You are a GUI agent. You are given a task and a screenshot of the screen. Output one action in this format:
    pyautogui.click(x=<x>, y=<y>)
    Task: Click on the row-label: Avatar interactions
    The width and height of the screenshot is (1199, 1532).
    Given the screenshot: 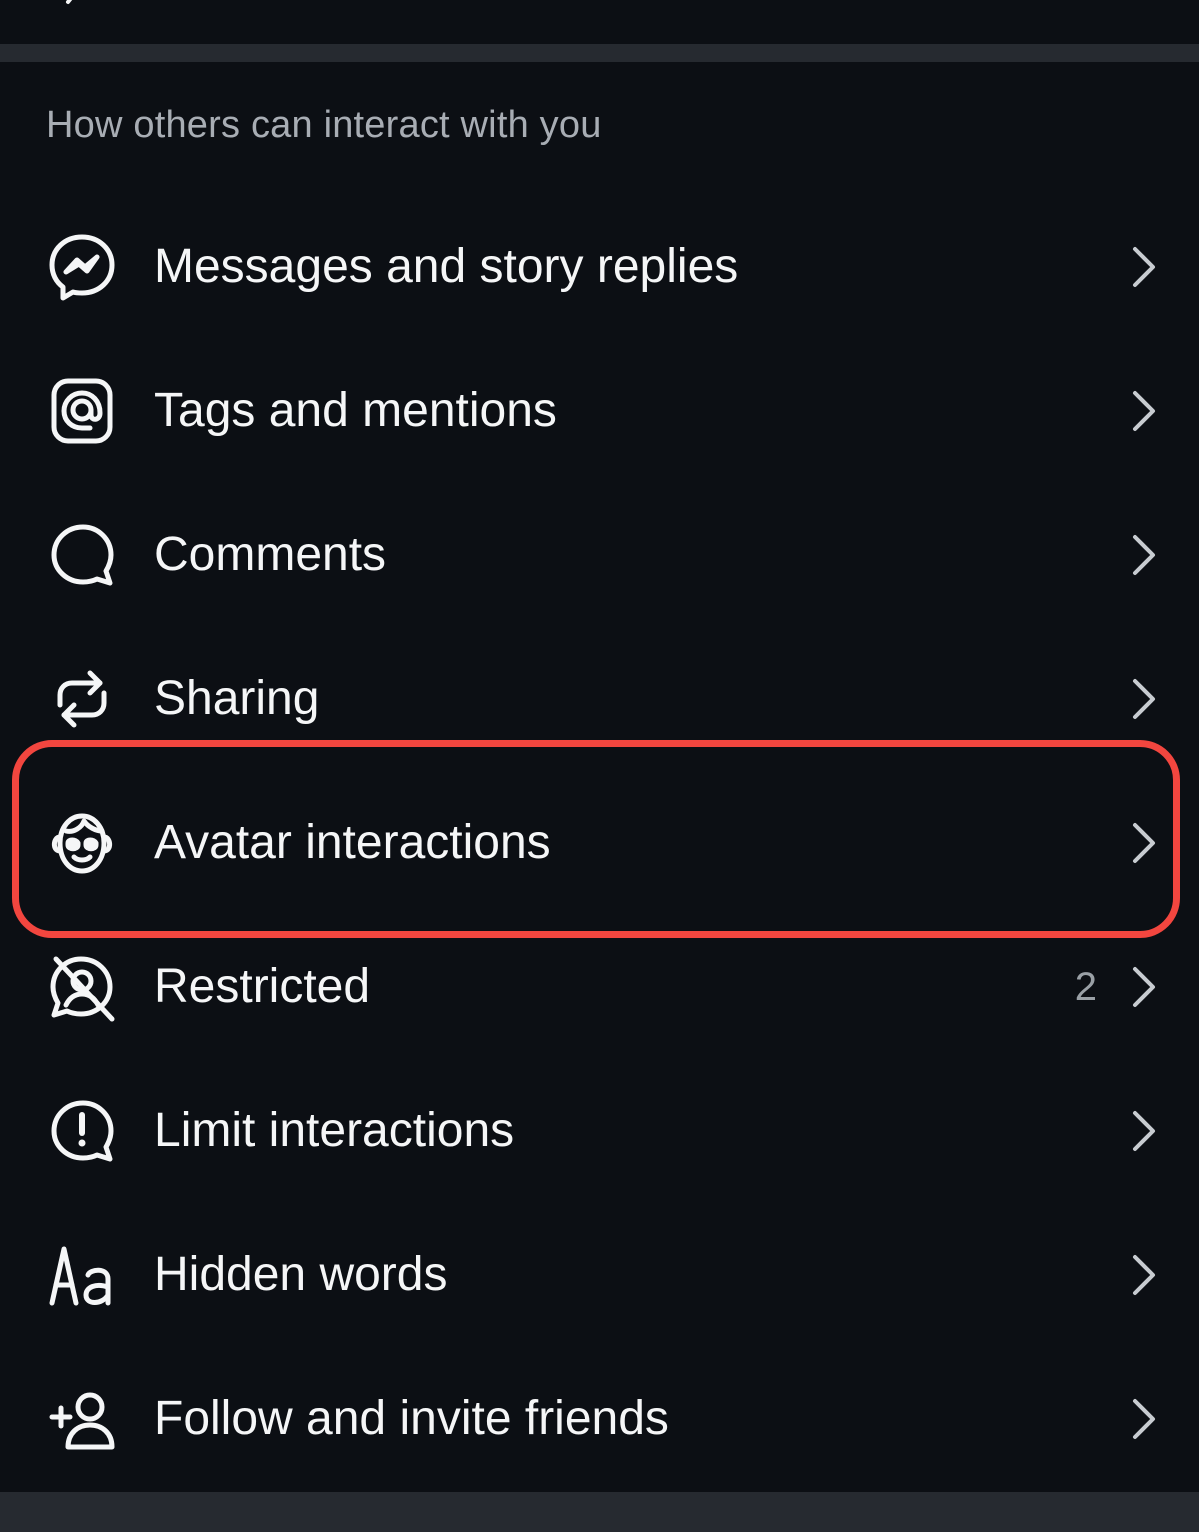 What is the action you would take?
    pyautogui.click(x=352, y=842)
    